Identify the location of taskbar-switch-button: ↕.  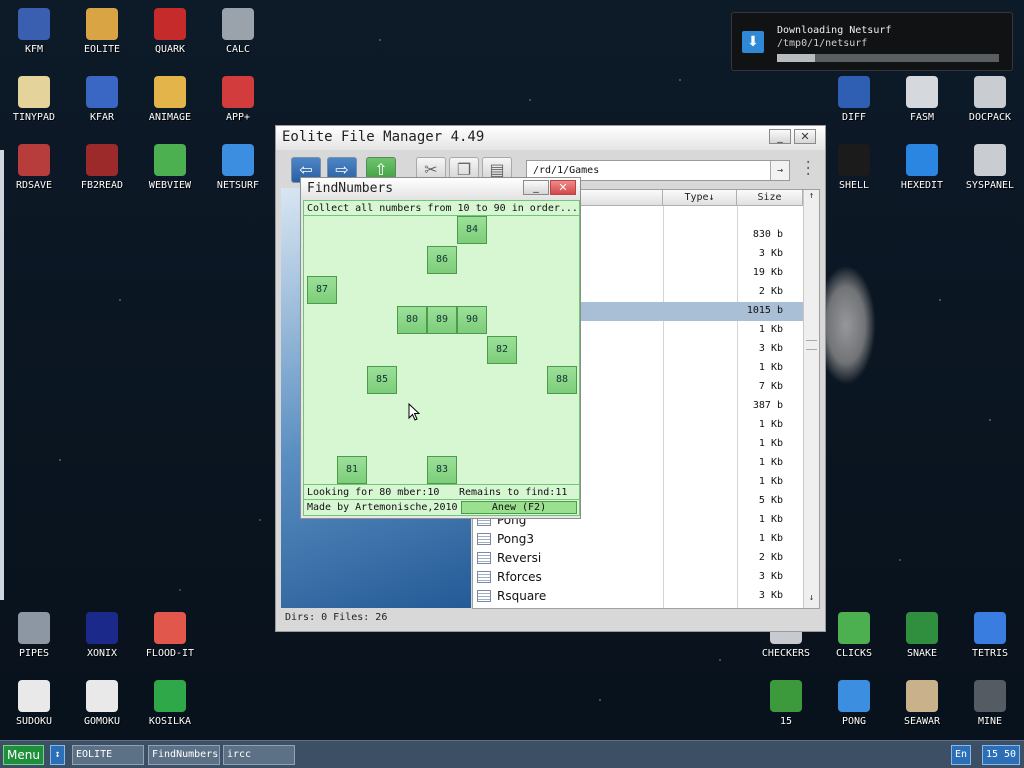
(57, 755).